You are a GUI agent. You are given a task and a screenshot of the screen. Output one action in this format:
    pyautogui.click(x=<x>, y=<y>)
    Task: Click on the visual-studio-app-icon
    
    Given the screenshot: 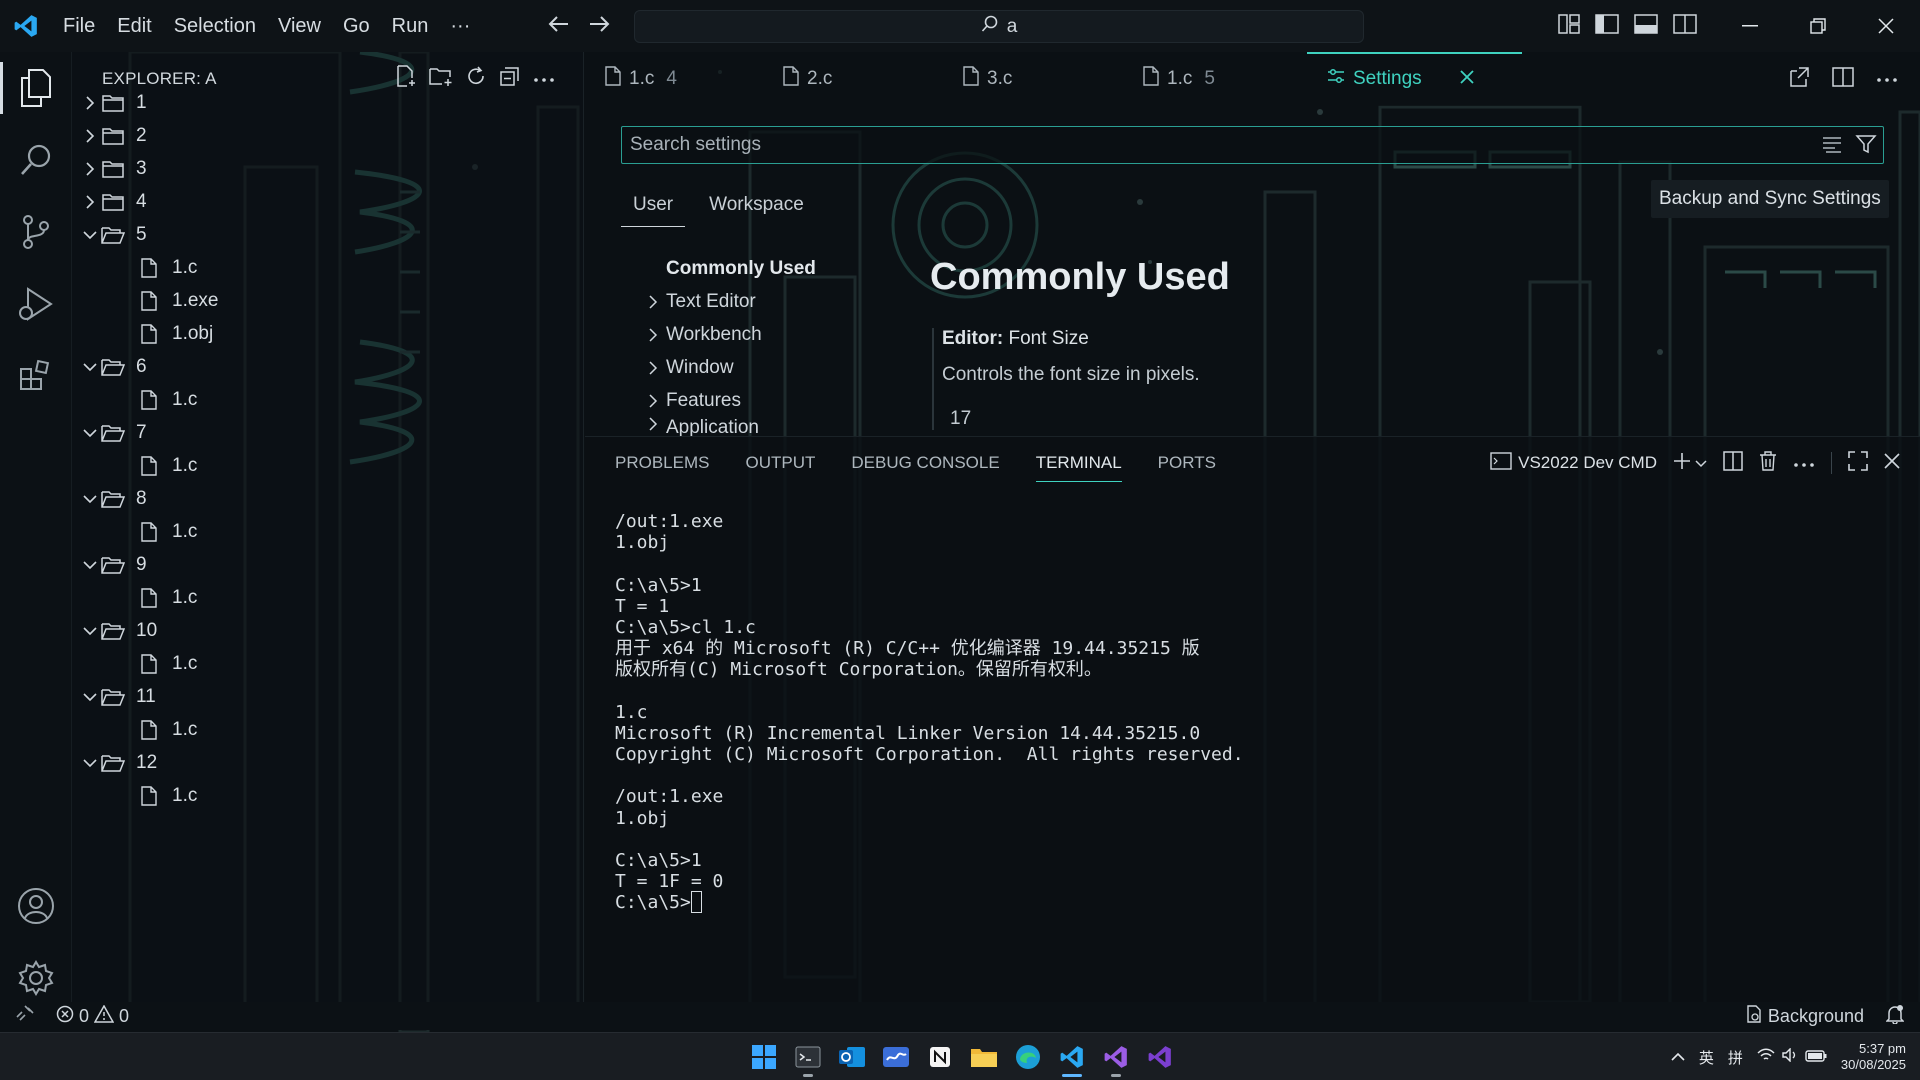 What is the action you would take?
    pyautogui.click(x=1116, y=1057)
    